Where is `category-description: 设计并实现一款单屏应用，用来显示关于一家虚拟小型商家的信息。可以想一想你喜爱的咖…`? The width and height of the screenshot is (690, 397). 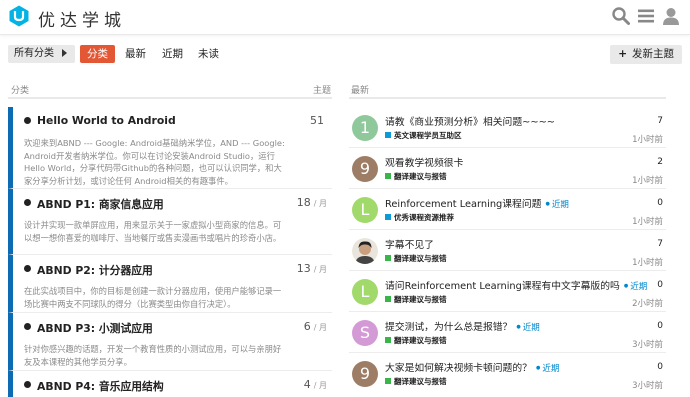
category-description: 设计并实现一款单屏应用，用来显示关于一家虚拟小型商家的信息。可以想一想你喜爱的咖… is located at coordinates (153, 231).